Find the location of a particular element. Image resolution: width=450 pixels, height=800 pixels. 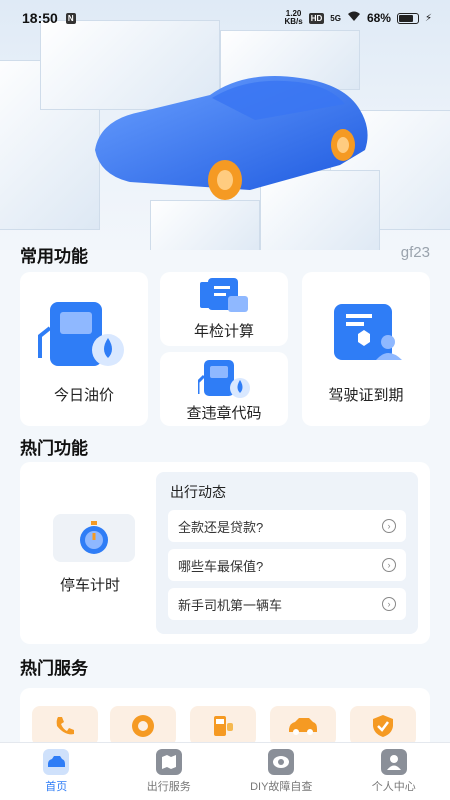

bottom-tab-bar: 首页 出行服务 DIY故障自查 个人中心 is located at coordinates (225, 771).